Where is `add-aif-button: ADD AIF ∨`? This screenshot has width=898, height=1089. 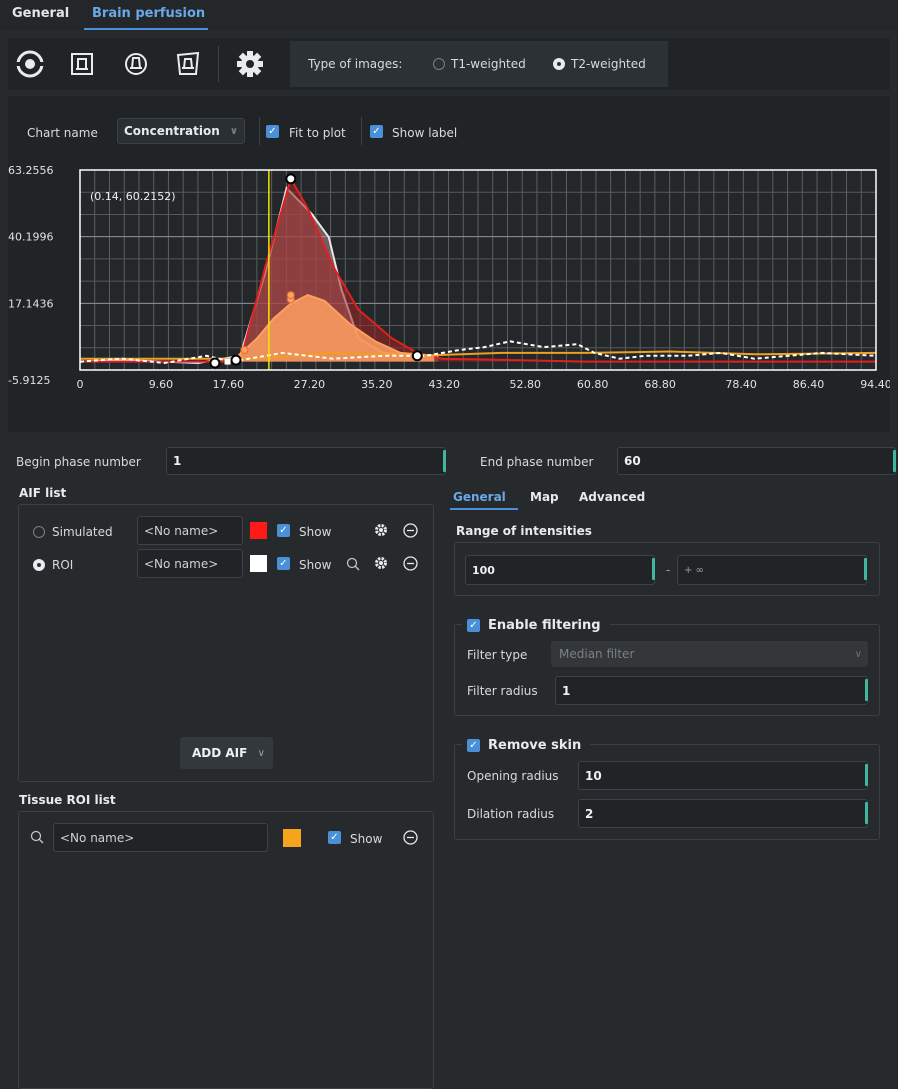 add-aif-button: ADD AIF ∨ is located at coordinates (226, 753).